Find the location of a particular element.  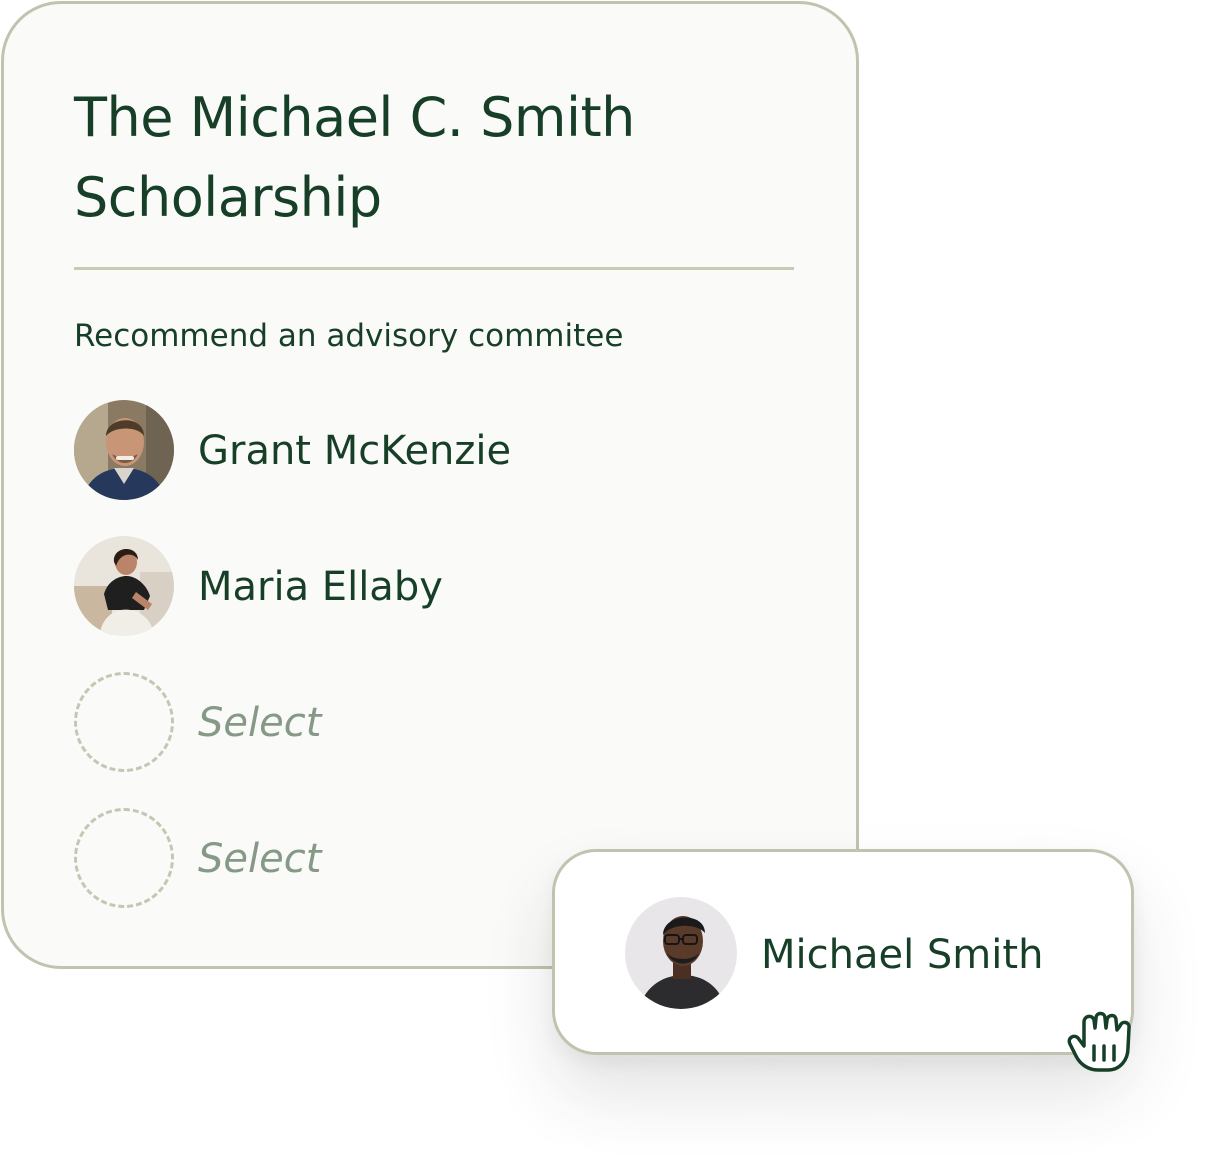

divider is located at coordinates (434, 268).